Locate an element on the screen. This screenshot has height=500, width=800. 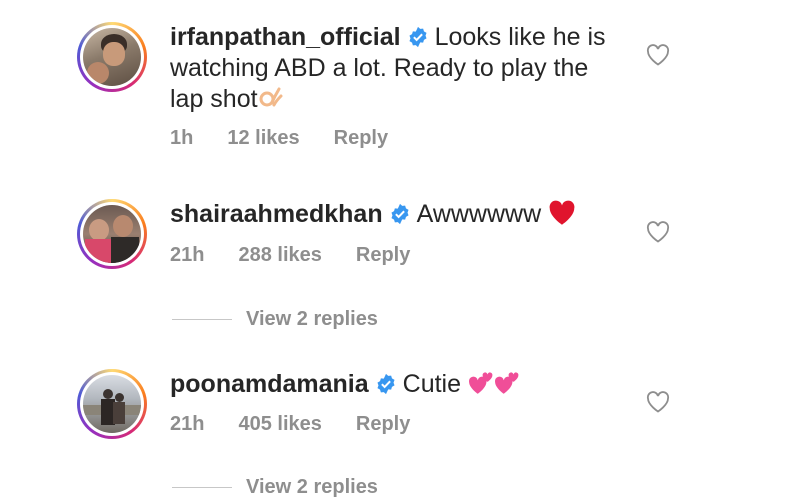
comment-body: shairaahmedkhan Awwwwww is located at coordinates (390, 216).